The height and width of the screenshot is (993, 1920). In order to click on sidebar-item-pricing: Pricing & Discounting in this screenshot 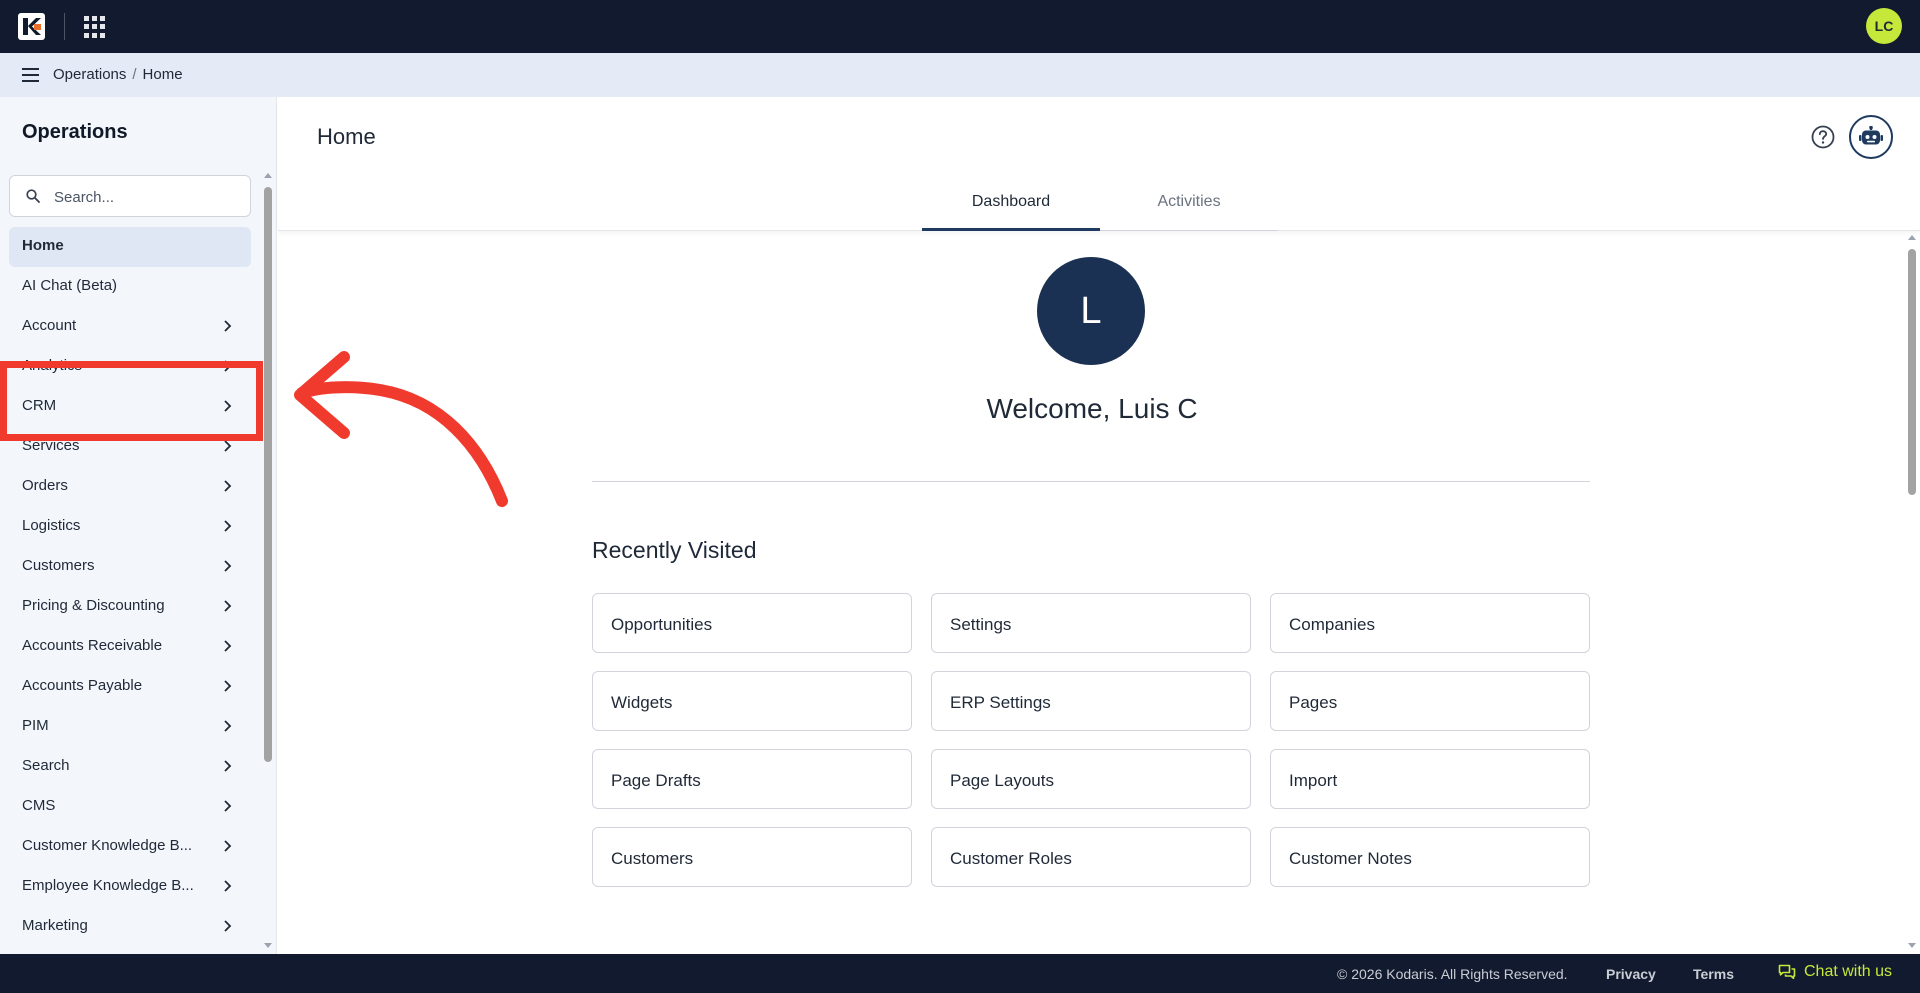, I will do `click(130, 607)`.